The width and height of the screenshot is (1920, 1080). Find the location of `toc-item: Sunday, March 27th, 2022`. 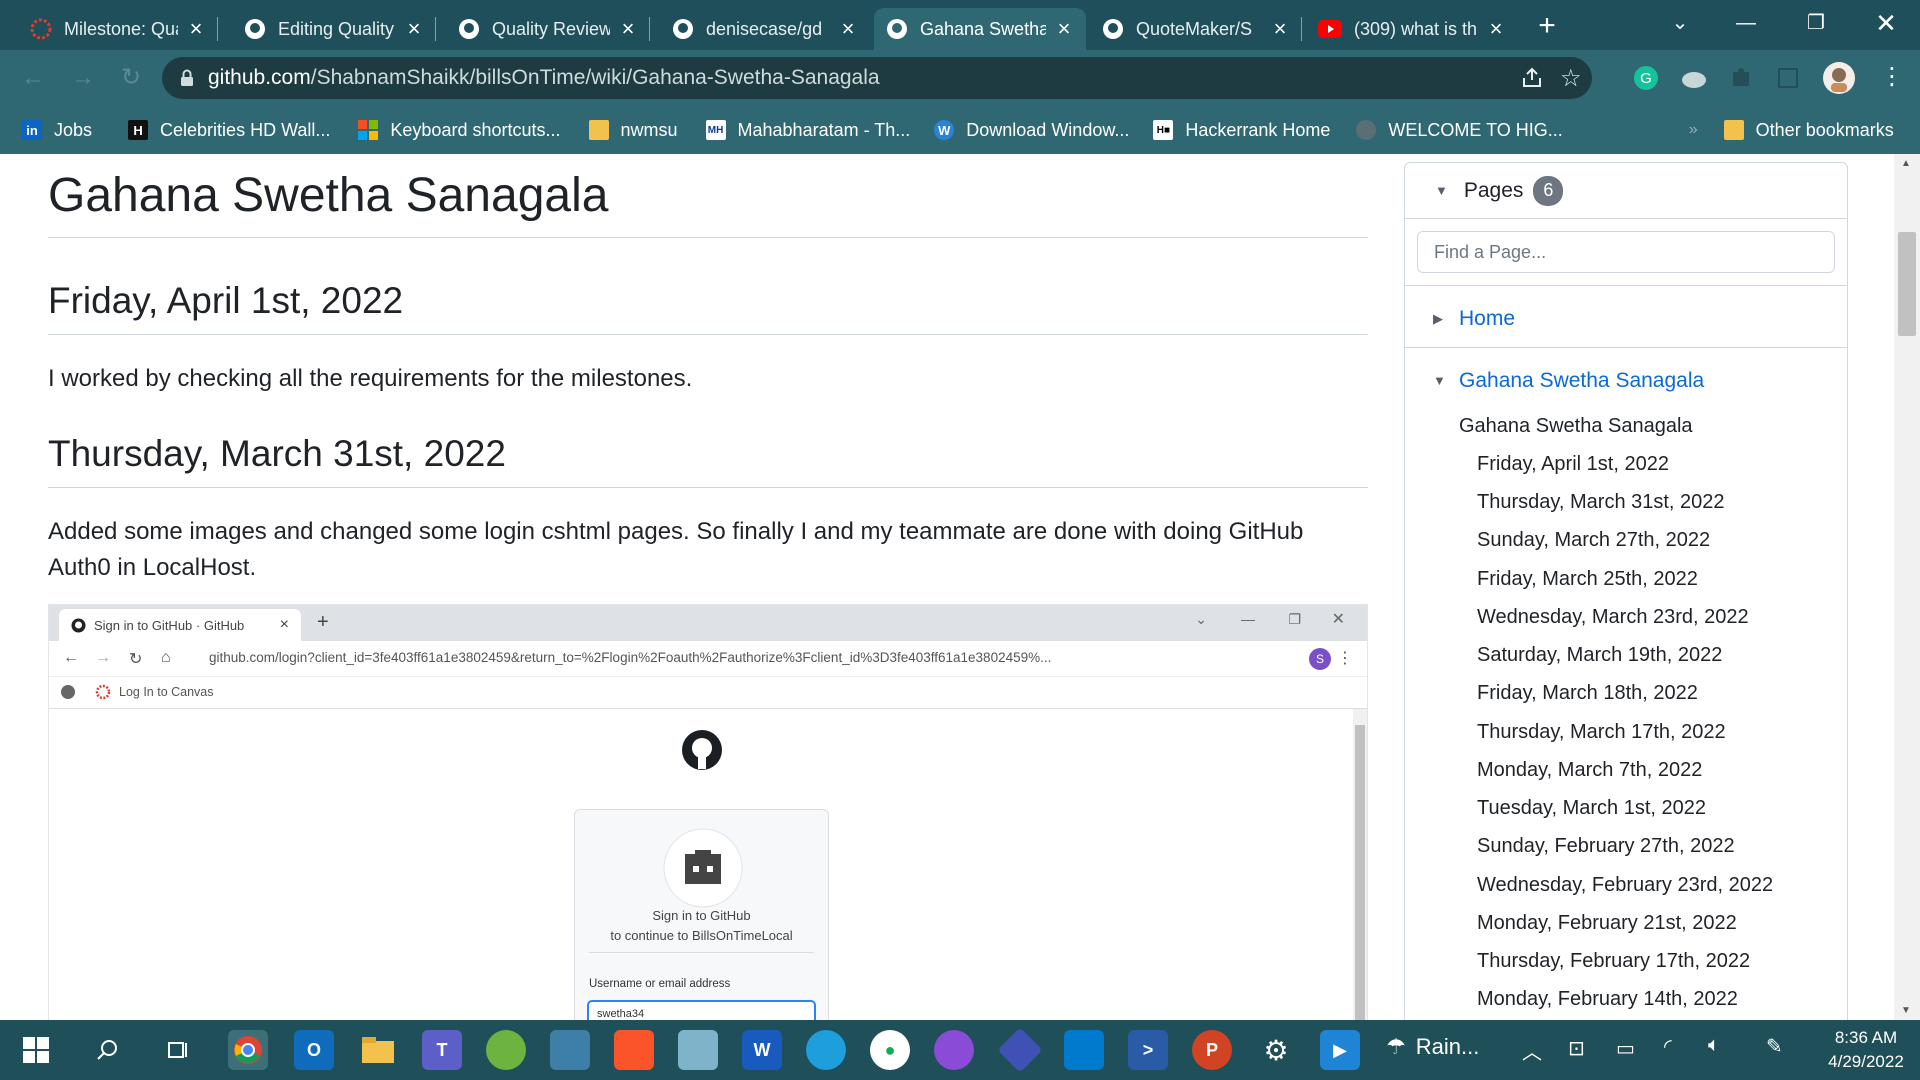

toc-item: Sunday, March 27th, 2022 is located at coordinates (1593, 540).